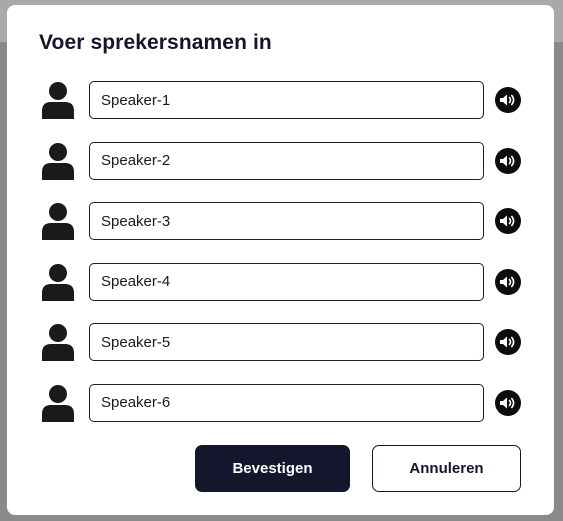 Image resolution: width=563 pixels, height=521 pixels. Describe the element at coordinates (446, 468) in the screenshot. I see `cancel-button: Annuleren` at that location.